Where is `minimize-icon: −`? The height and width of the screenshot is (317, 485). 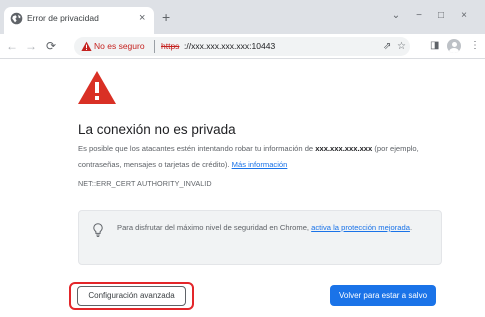
minimize-icon: − is located at coordinates (419, 16).